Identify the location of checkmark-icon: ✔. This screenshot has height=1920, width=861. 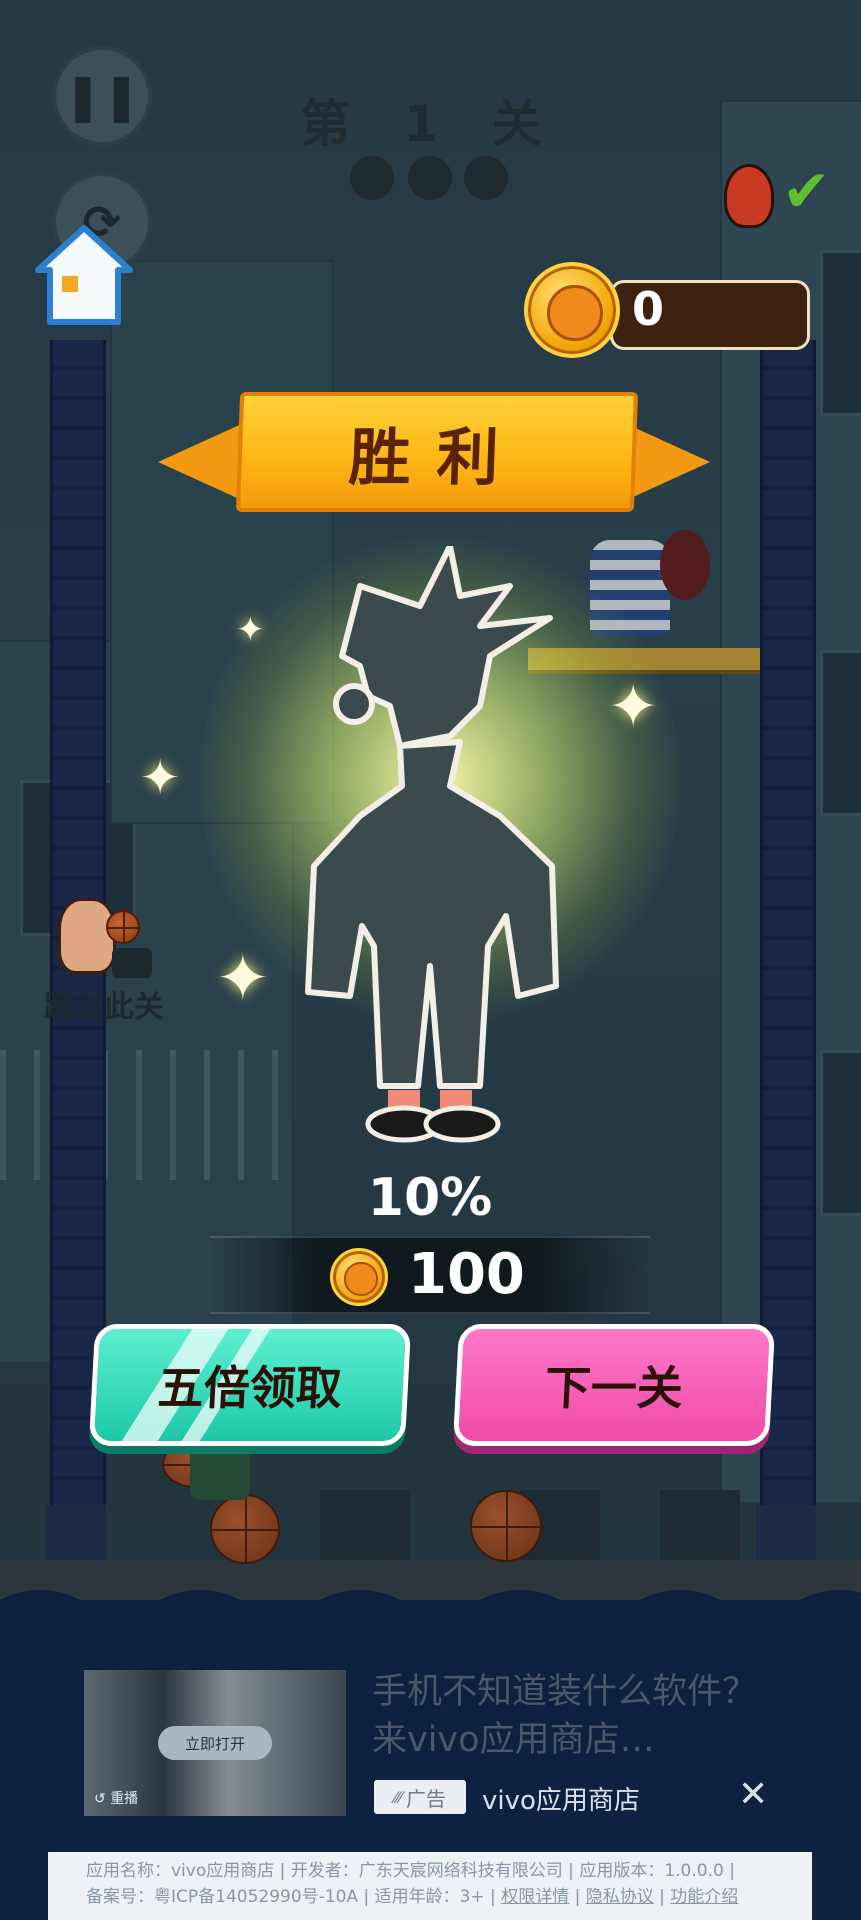
(806, 191).